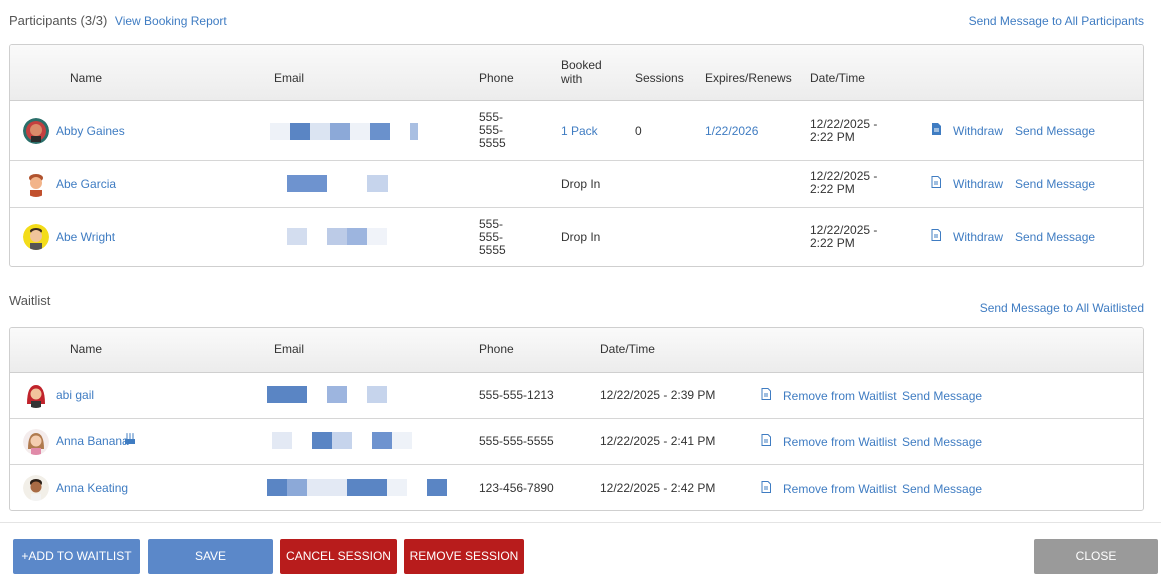  I want to click on cancel-session-button: CANCEL SESSION, so click(338, 556).